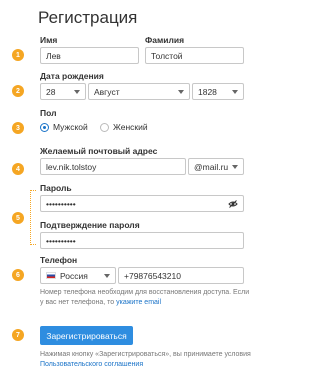 The width and height of the screenshot is (320, 382). What do you see at coordinates (72, 76) in the screenshot?
I see `birth-date-label: Дата рождения` at bounding box center [72, 76].